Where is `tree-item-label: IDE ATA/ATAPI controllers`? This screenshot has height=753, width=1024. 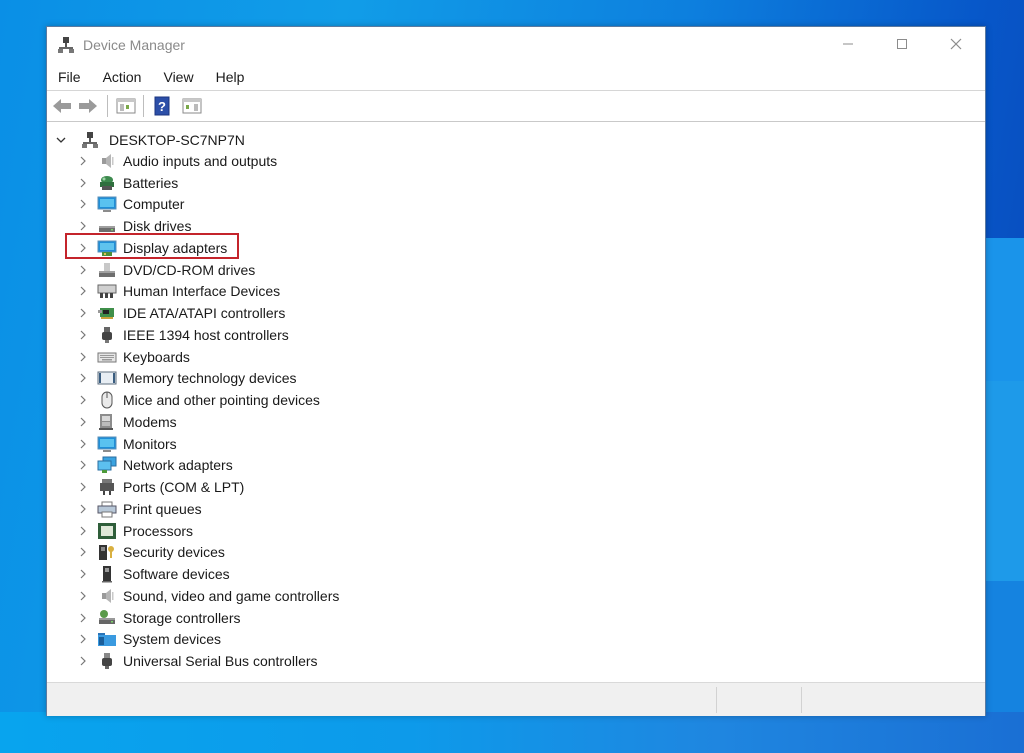
tree-item-label: IDE ATA/ATAPI controllers is located at coordinates (204, 313).